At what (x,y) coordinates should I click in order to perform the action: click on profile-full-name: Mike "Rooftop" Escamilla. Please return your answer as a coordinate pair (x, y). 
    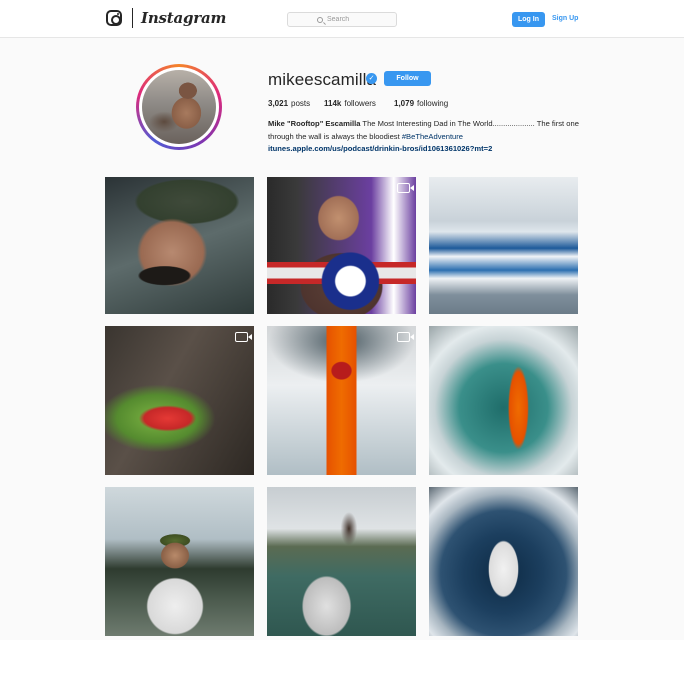
    Looking at the image, I should click on (314, 123).